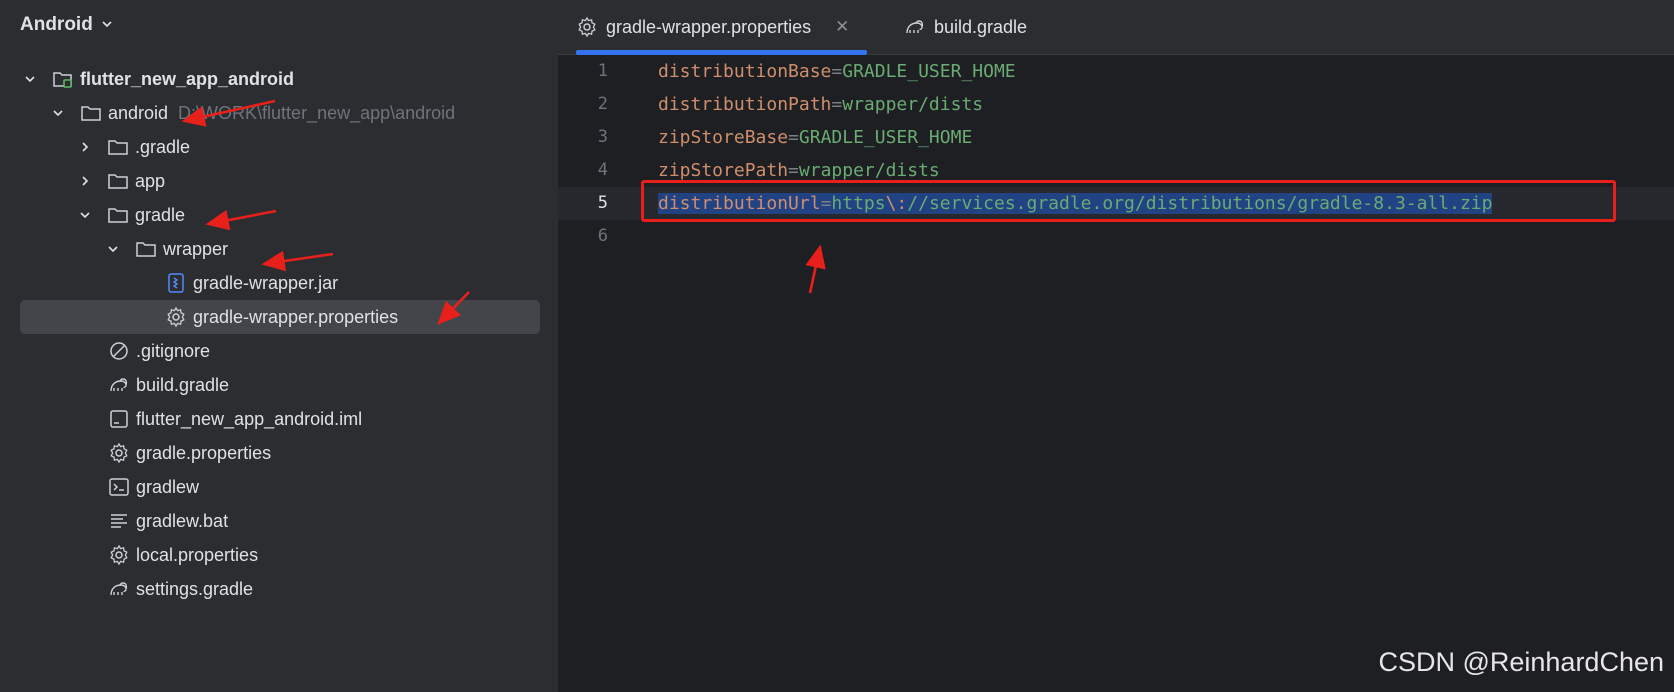 The height and width of the screenshot is (692, 1674). I want to click on tree-item-iml-file: flutter_new_app_android.iml, so click(235, 419).